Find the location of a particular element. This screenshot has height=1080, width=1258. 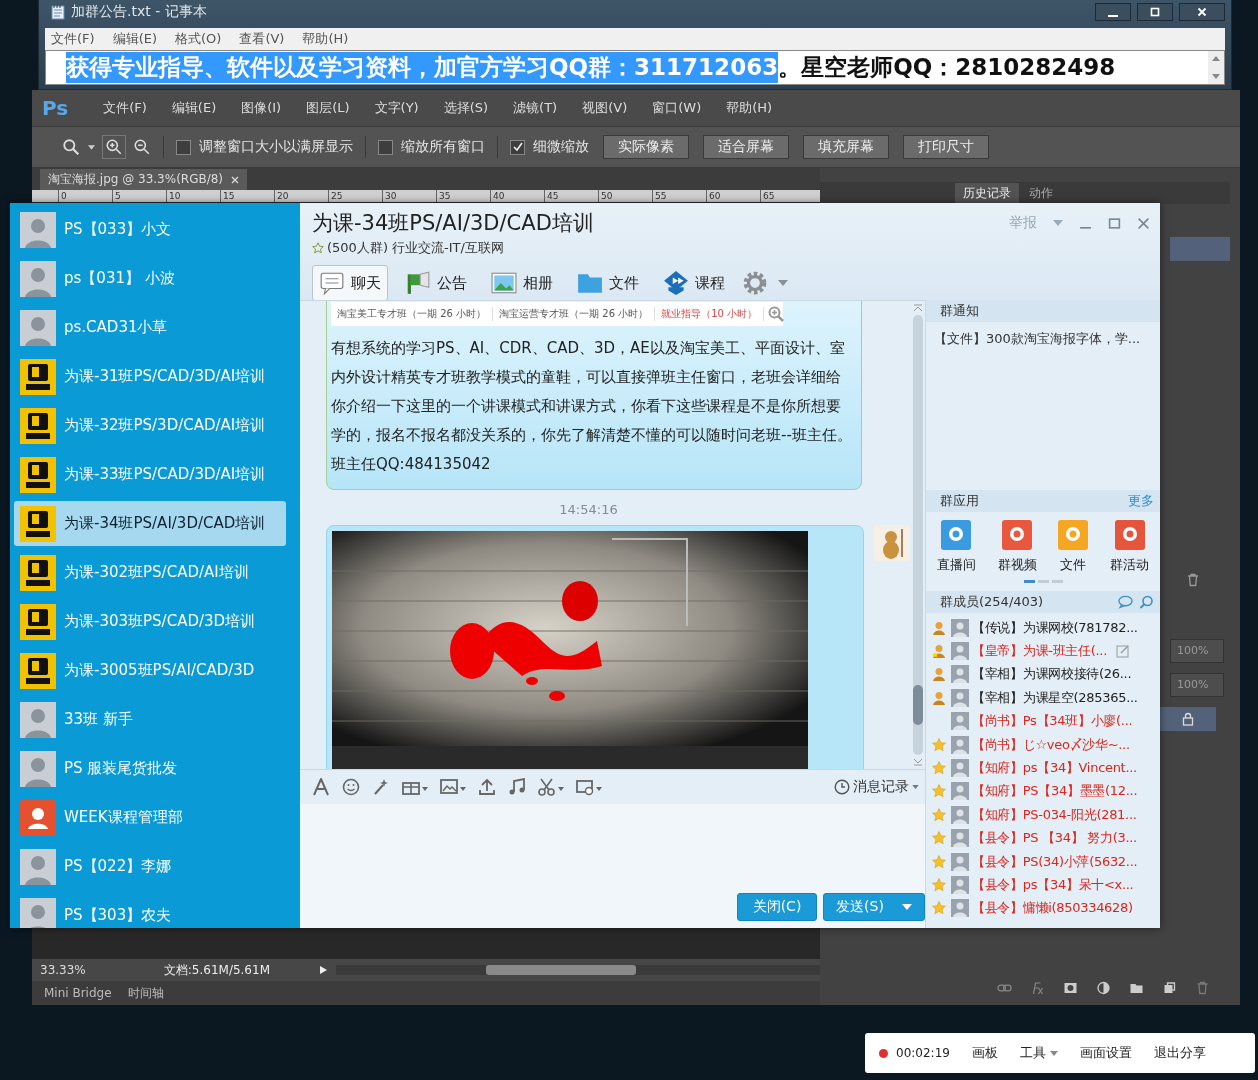

toolbar-item: 画板 is located at coordinates (984, 1053).